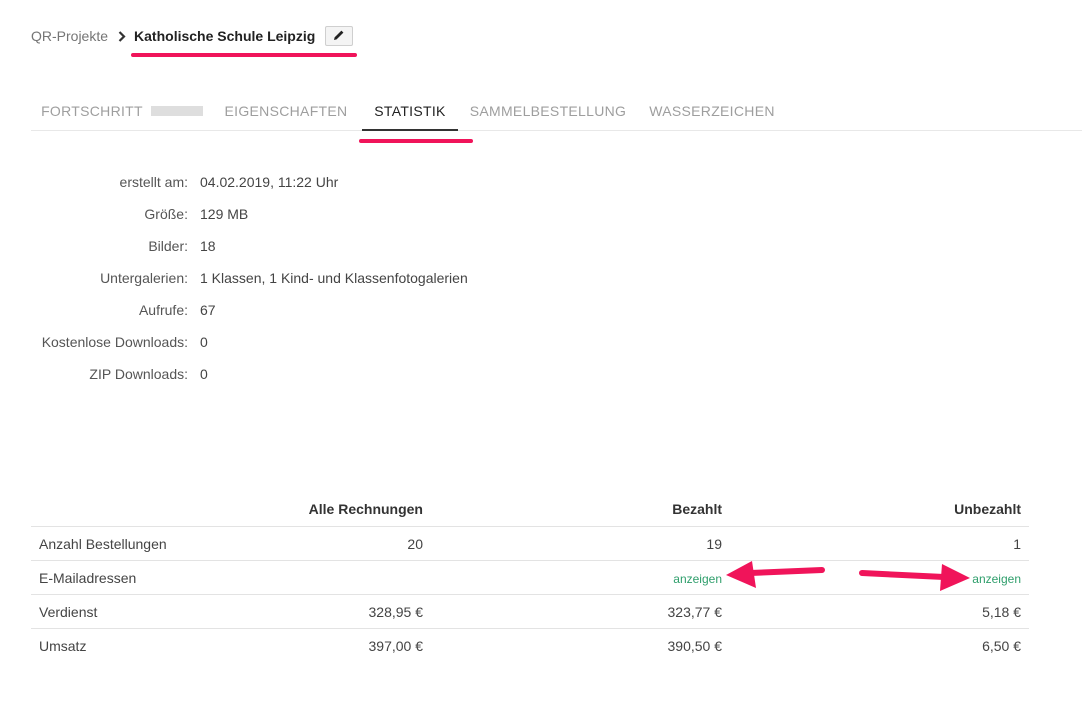 The width and height of the screenshot is (1082, 706). I want to click on table-row: Verdienst 328,95 € 323,77 € 5,18 €, so click(530, 611).